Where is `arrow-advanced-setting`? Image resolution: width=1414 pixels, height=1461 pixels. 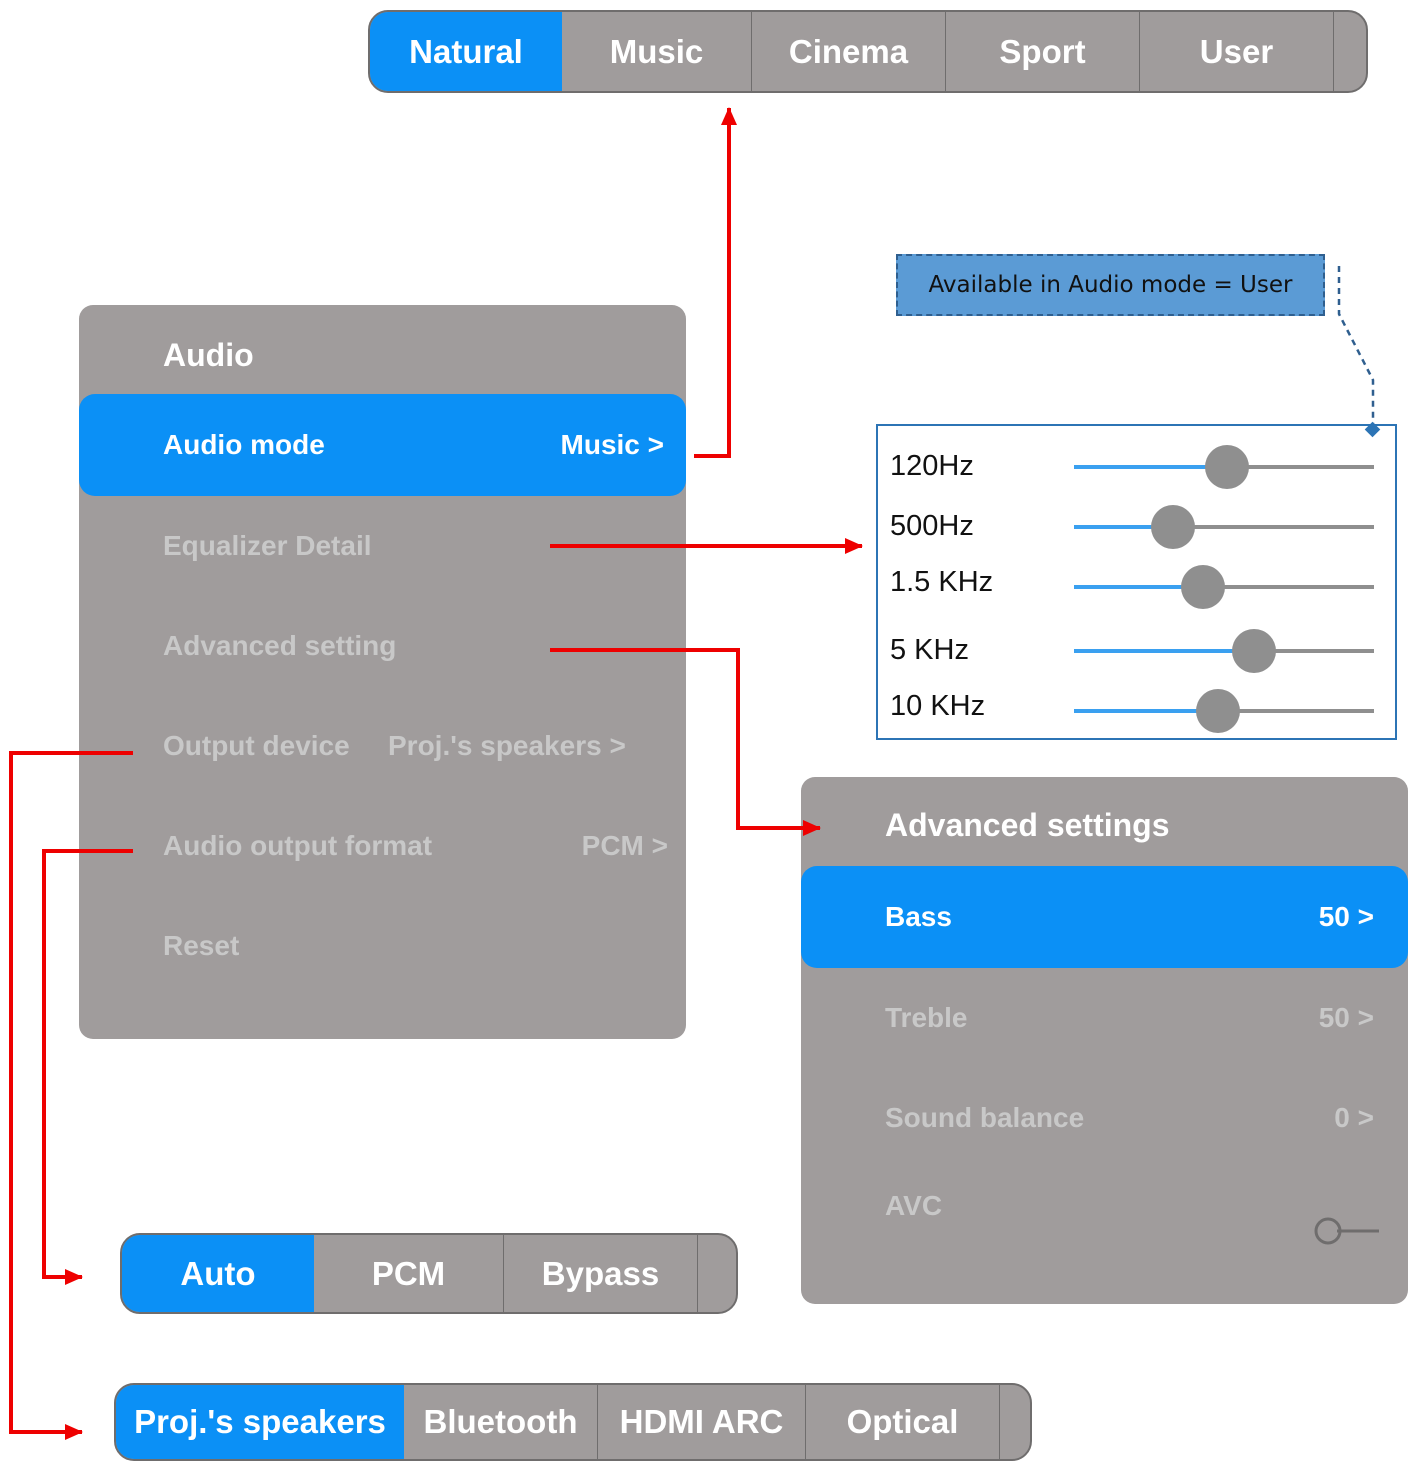 arrow-advanced-setting is located at coordinates (685, 742).